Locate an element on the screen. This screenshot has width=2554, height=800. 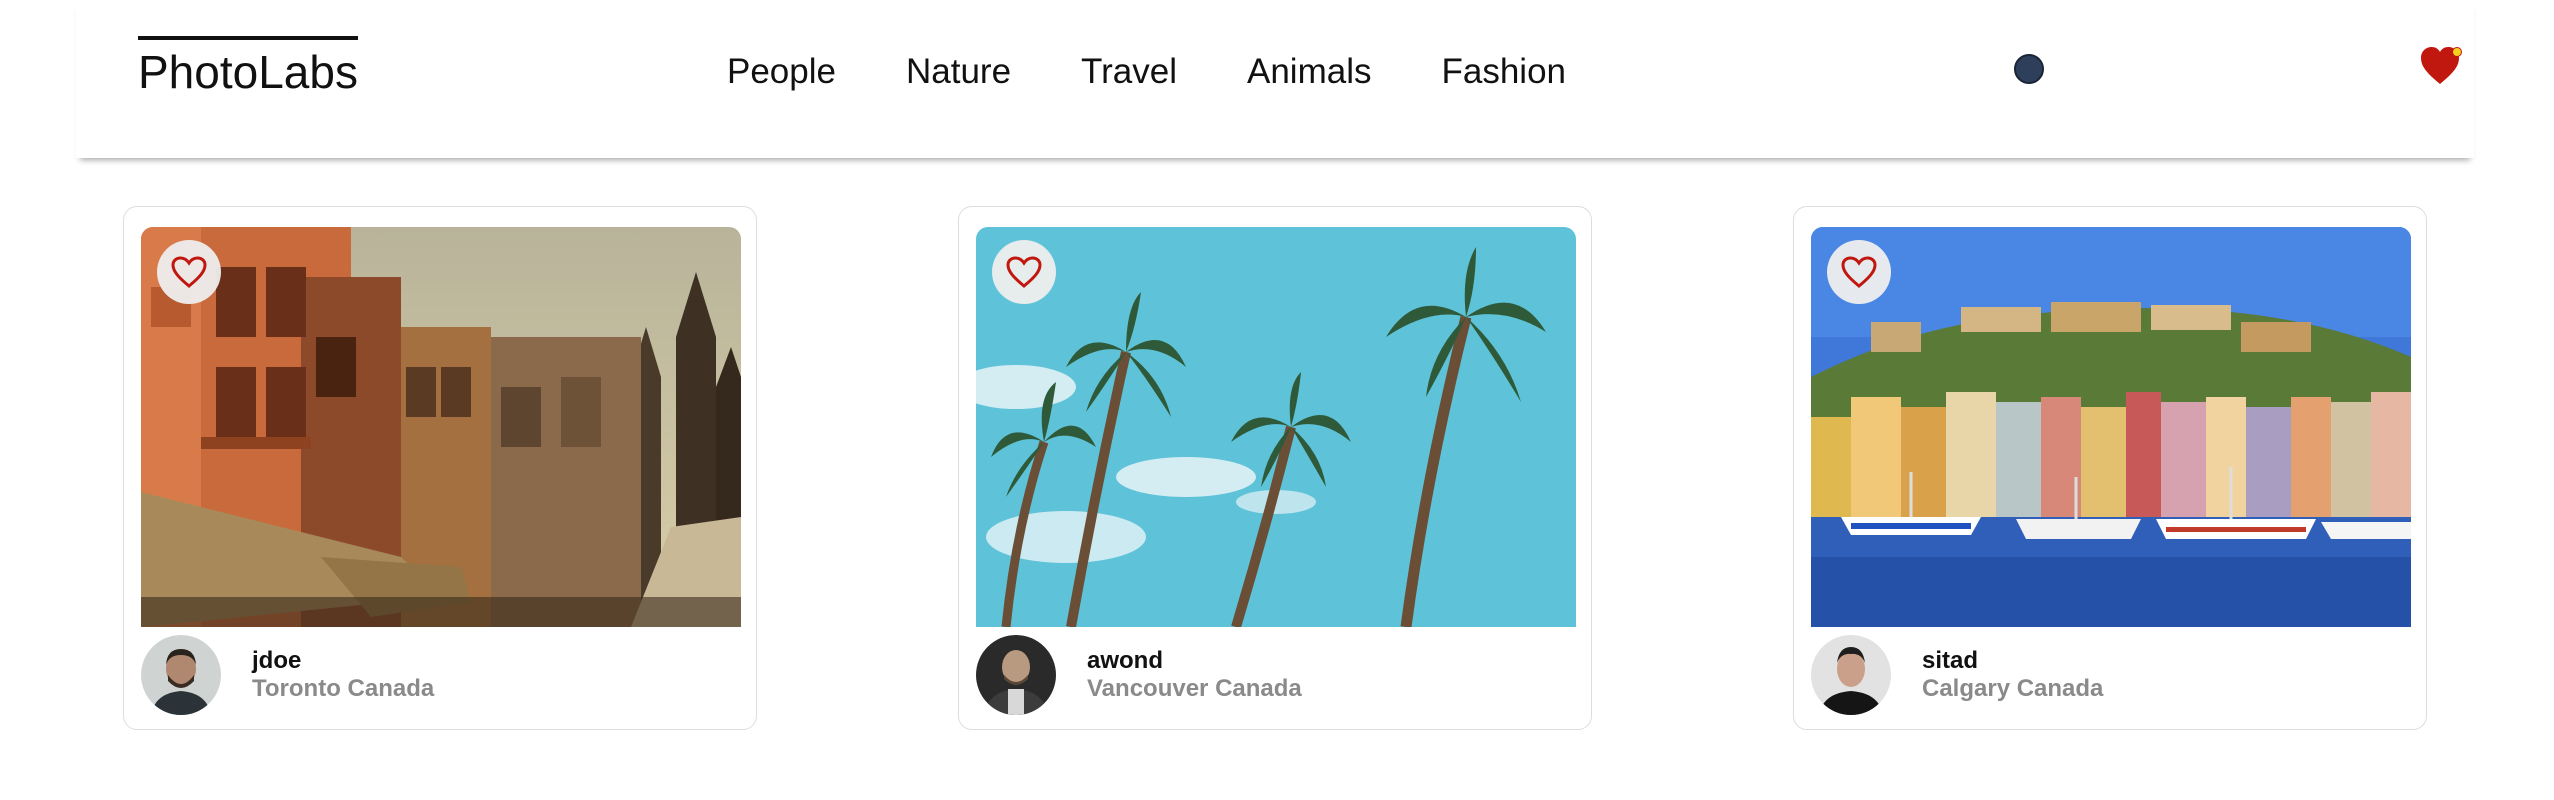
topic-travel: Travel is located at coordinates (1129, 72).